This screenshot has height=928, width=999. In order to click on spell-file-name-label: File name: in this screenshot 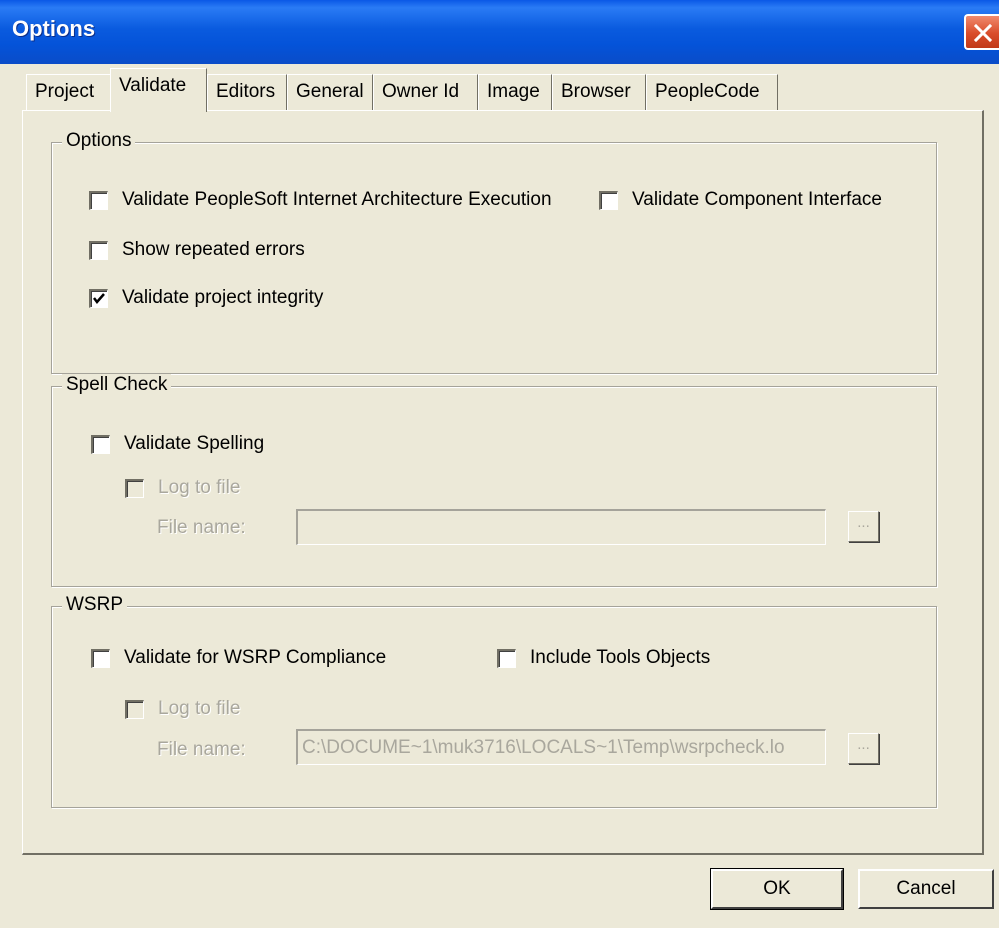, I will do `click(201, 527)`.